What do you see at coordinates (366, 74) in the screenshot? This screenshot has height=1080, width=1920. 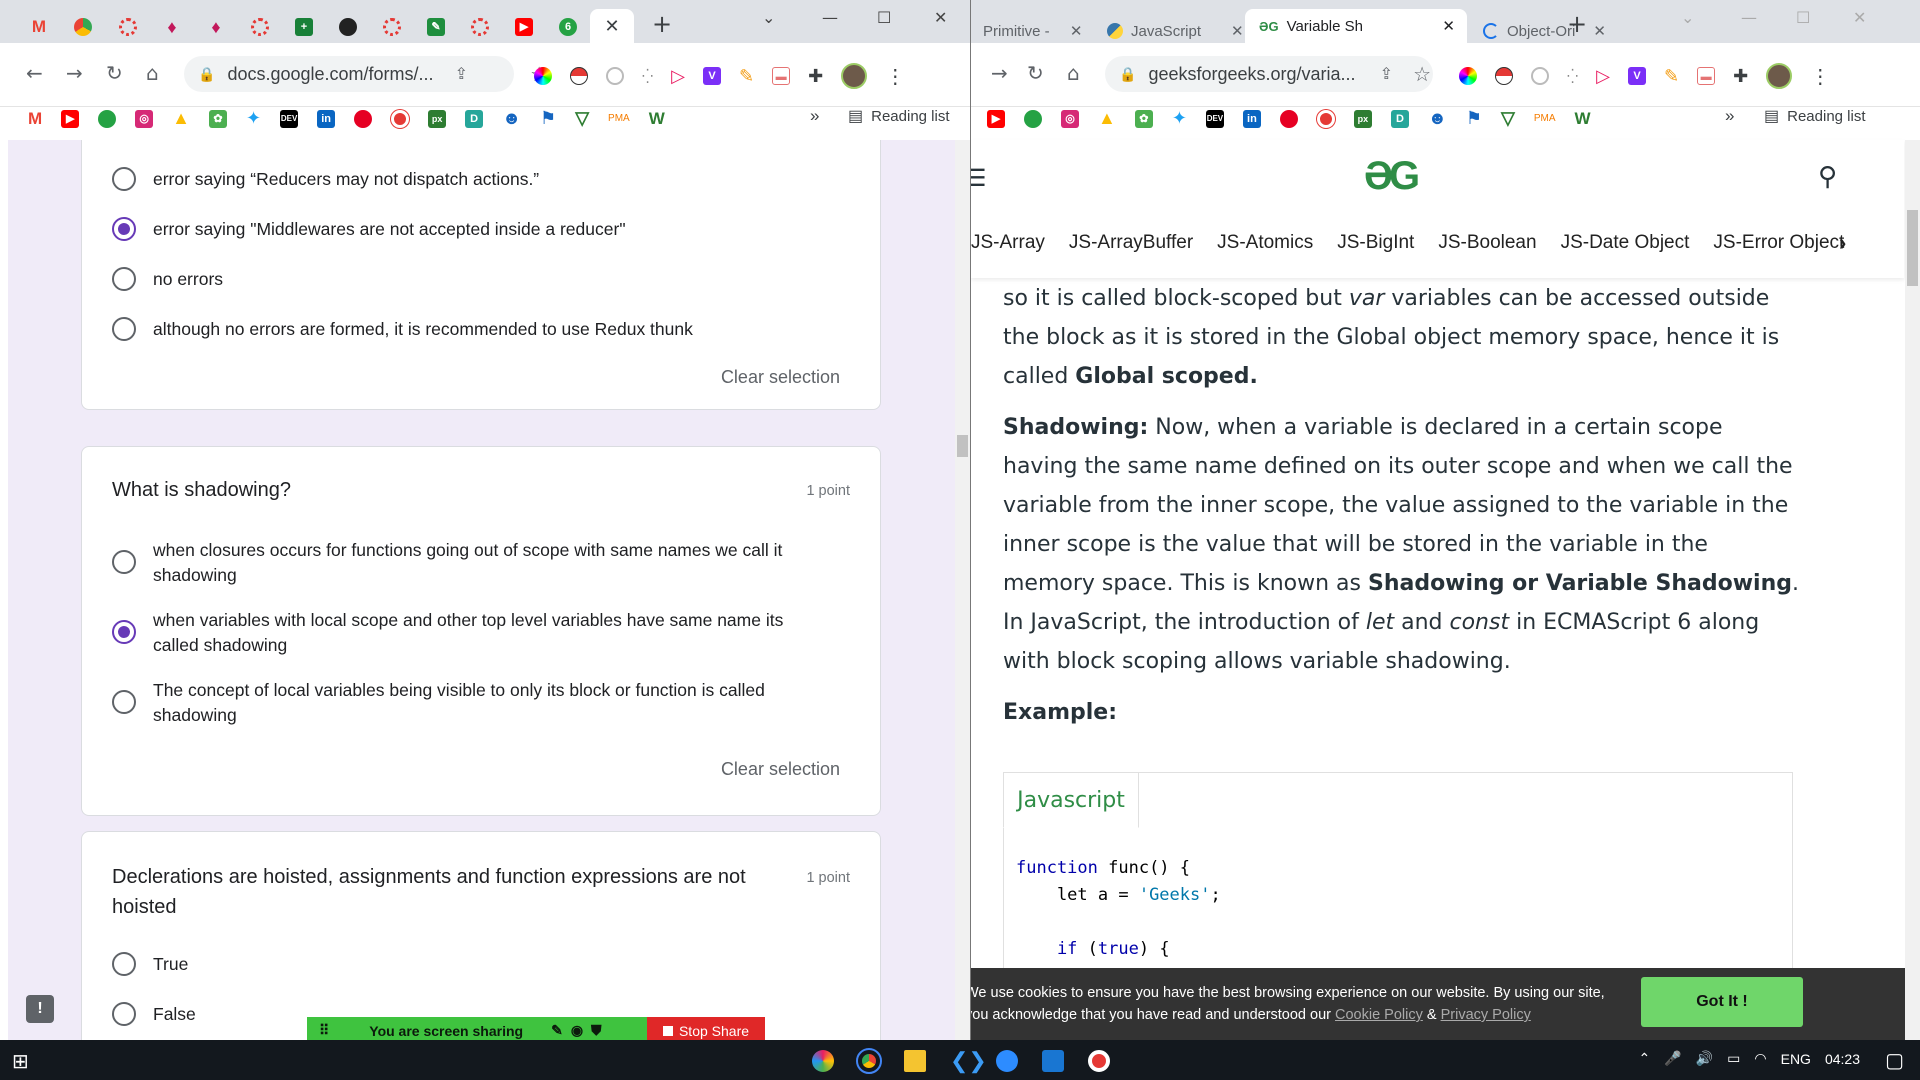 I see `left-address-bar: 🔒 docs.google.com/forms/... ⇪ ☆` at bounding box center [366, 74].